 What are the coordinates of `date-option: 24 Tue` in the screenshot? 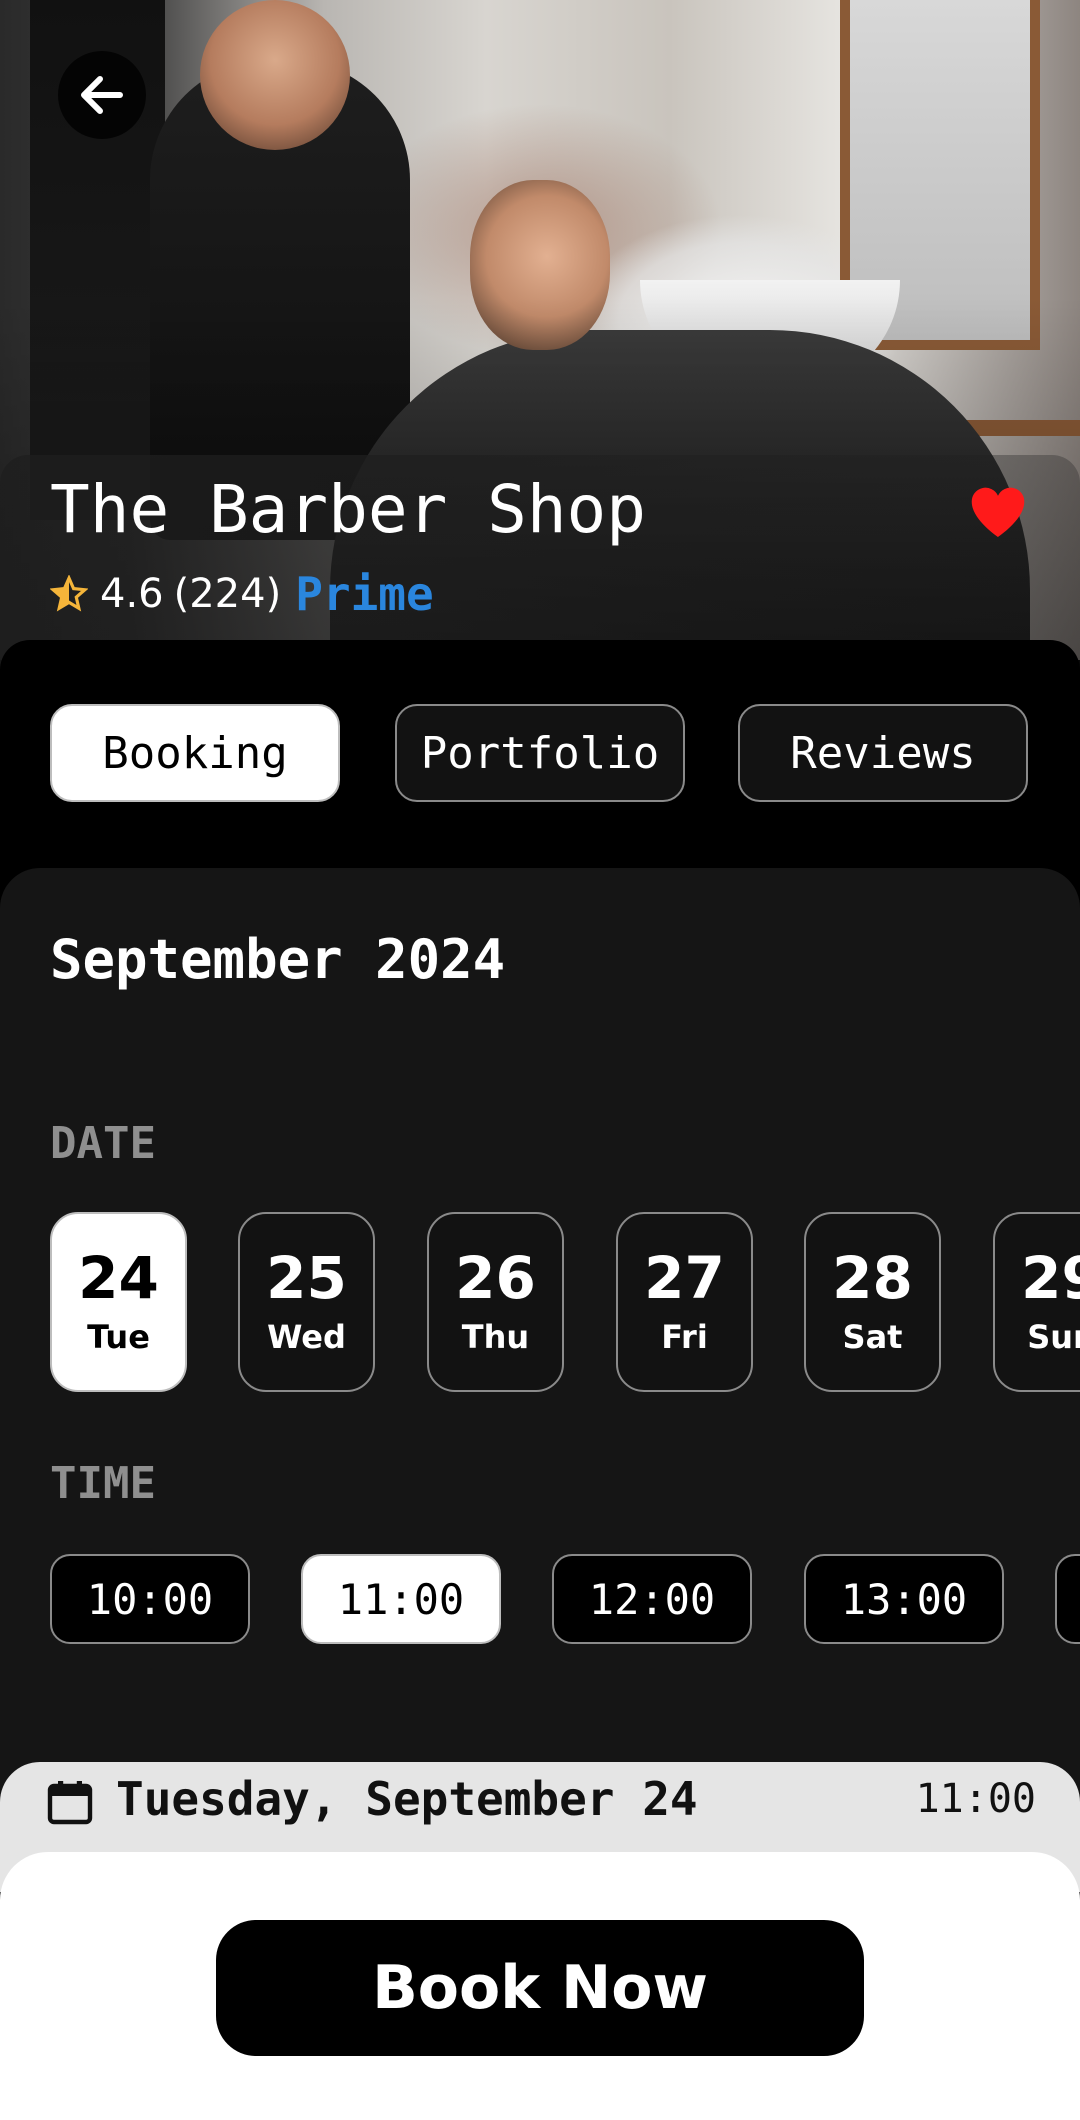 It's located at (118, 1302).